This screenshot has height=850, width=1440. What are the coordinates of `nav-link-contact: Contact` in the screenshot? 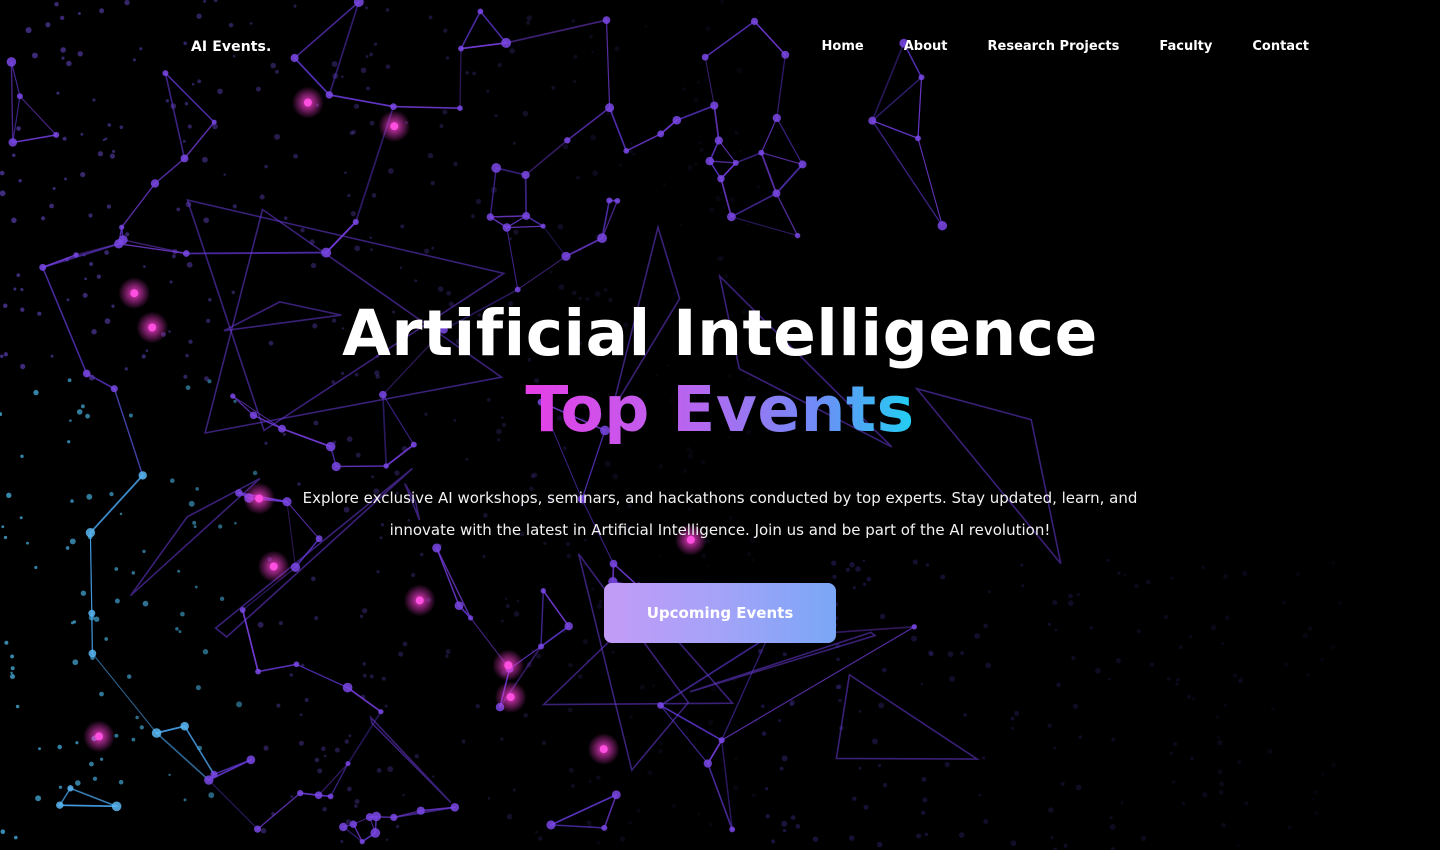 It's located at (1280, 46).